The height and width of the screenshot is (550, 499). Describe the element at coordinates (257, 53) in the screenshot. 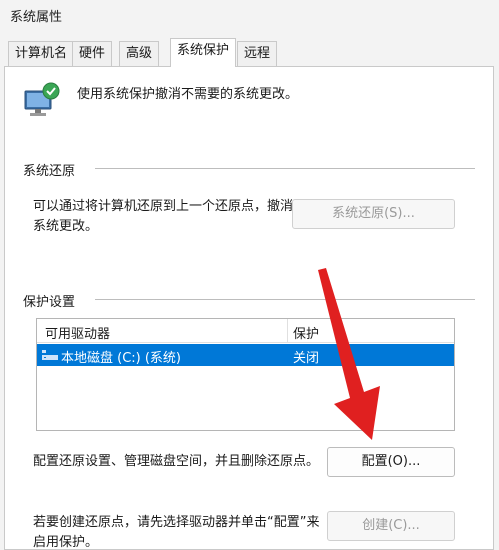

I see `tab-remote: 远程` at that location.